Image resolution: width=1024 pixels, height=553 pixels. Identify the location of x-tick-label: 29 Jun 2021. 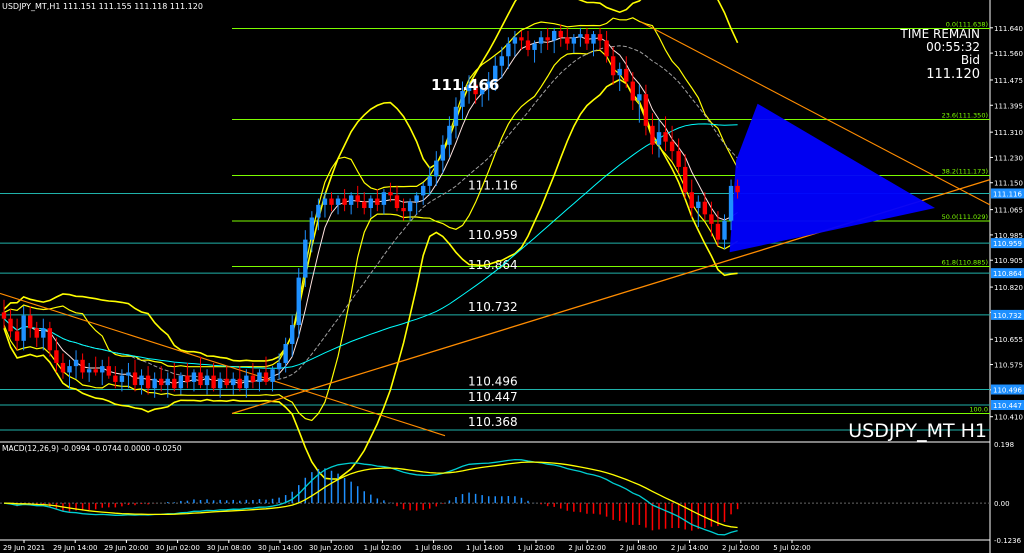
(24, 548).